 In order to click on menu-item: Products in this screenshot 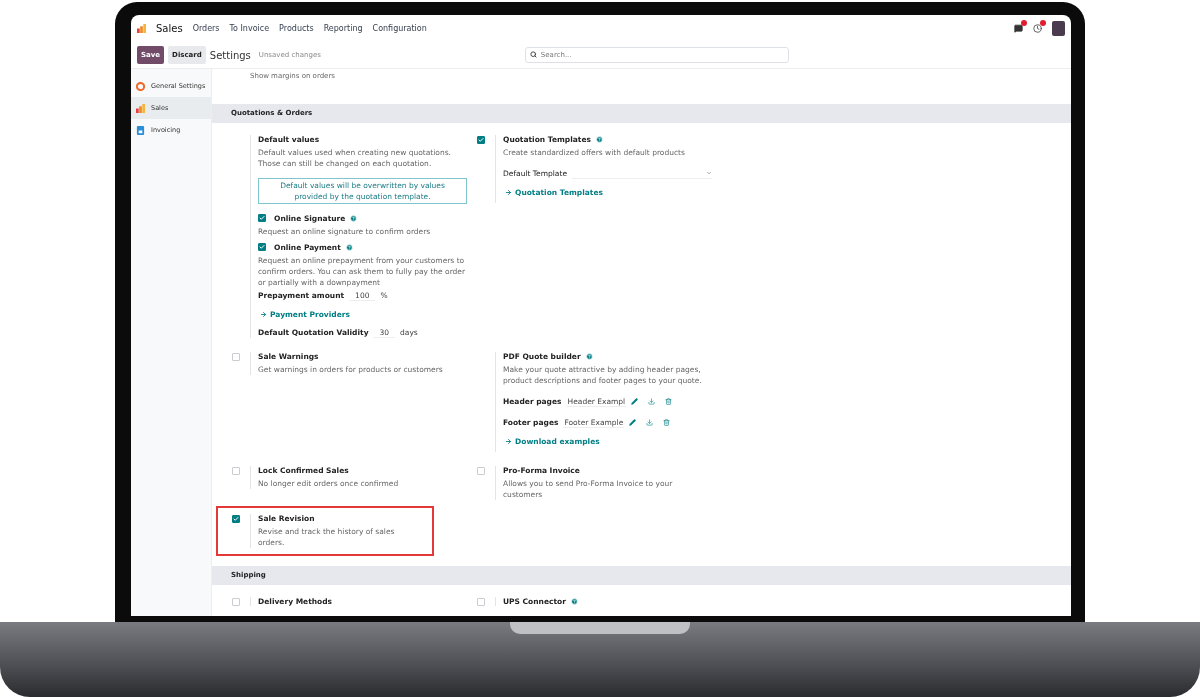, I will do `click(296, 28)`.